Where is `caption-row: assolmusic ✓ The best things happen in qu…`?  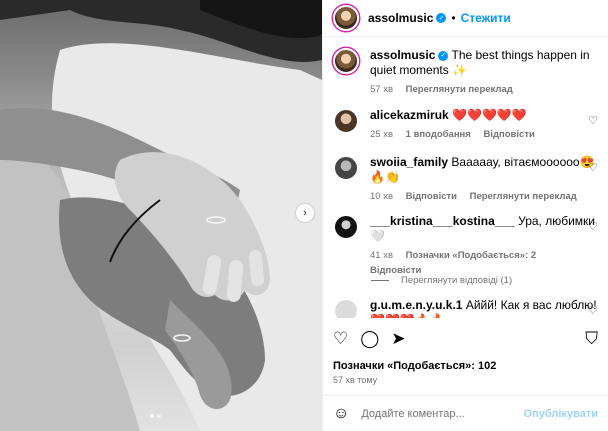
caption-row: assolmusic ✓ The best things happen in qu… is located at coordinates (465, 72).